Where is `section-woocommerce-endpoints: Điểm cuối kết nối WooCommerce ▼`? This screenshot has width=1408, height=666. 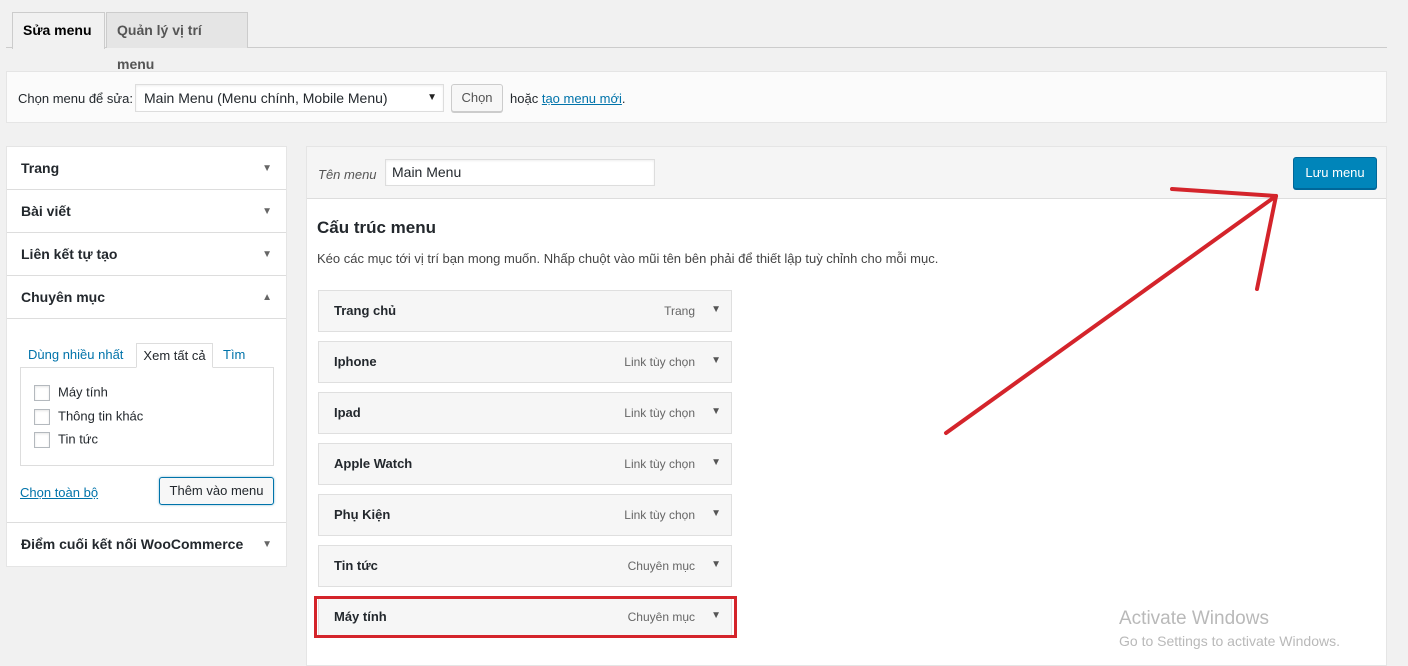 section-woocommerce-endpoints: Điểm cuối kết nối WooCommerce ▼ is located at coordinates (146, 544).